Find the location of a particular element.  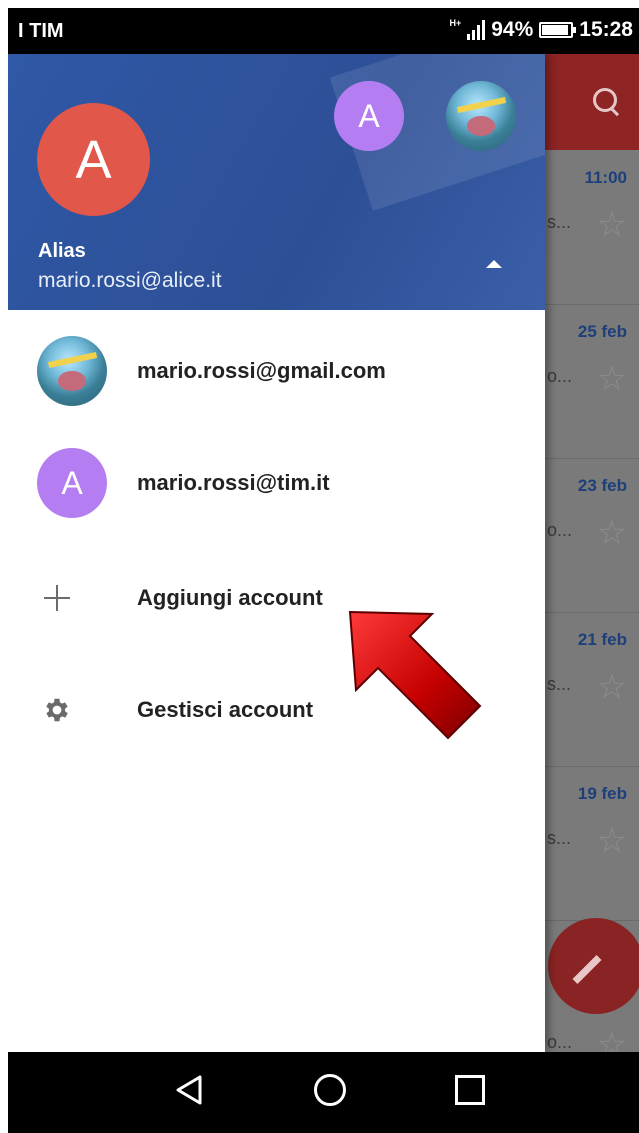

email-date: 25 feb is located at coordinates (602, 331).